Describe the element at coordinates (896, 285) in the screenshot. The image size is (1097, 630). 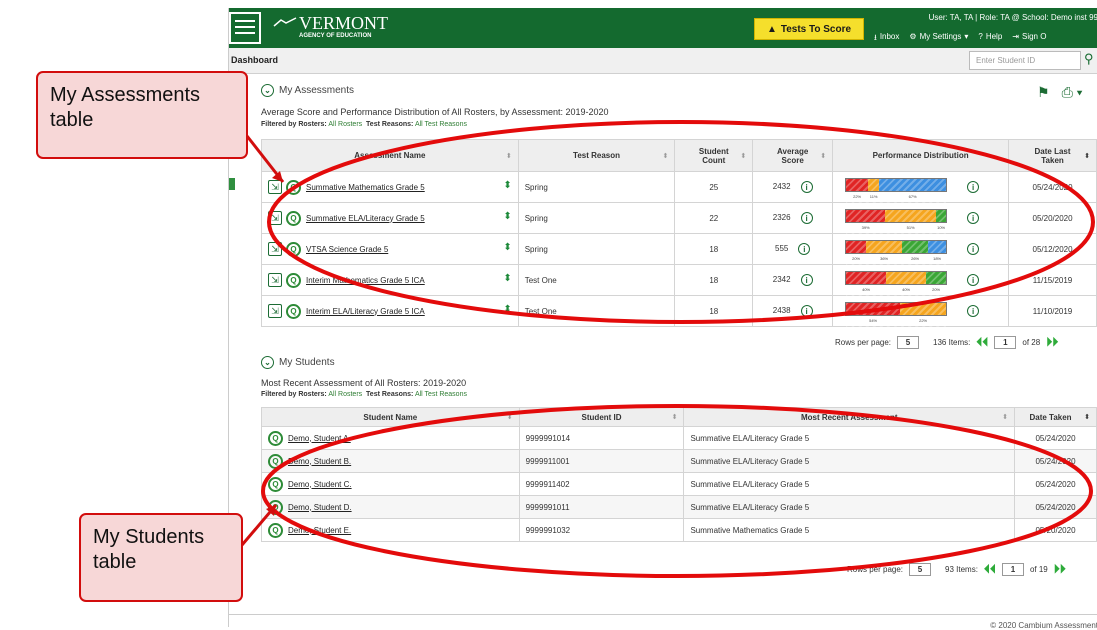
I see `performance-distribution-bar: 40% 40% 20%` at that location.